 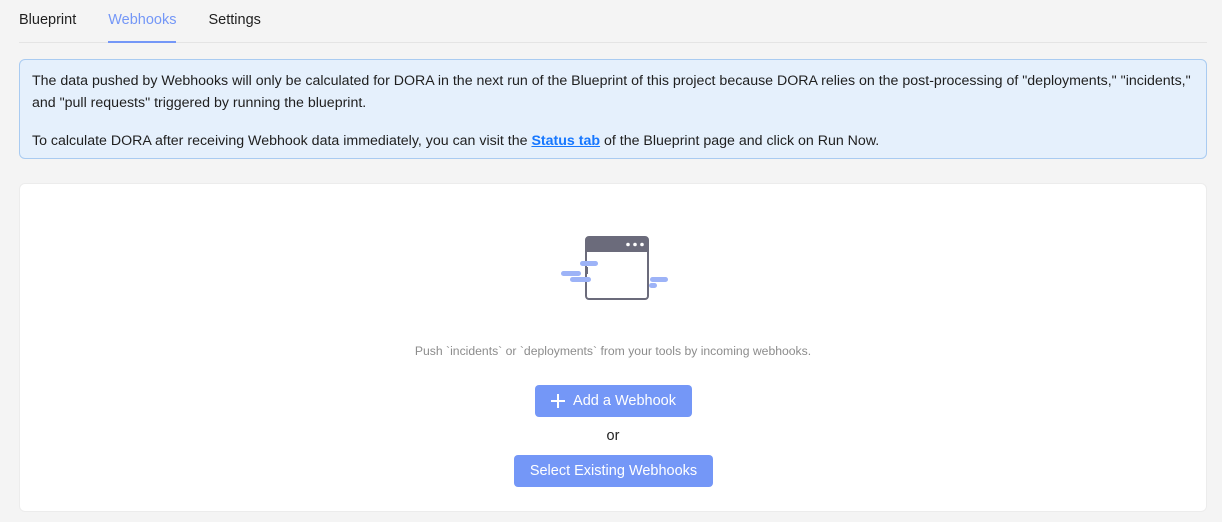 I want to click on tab-bar: Blueprint Webhooks Settings, so click(x=613, y=21).